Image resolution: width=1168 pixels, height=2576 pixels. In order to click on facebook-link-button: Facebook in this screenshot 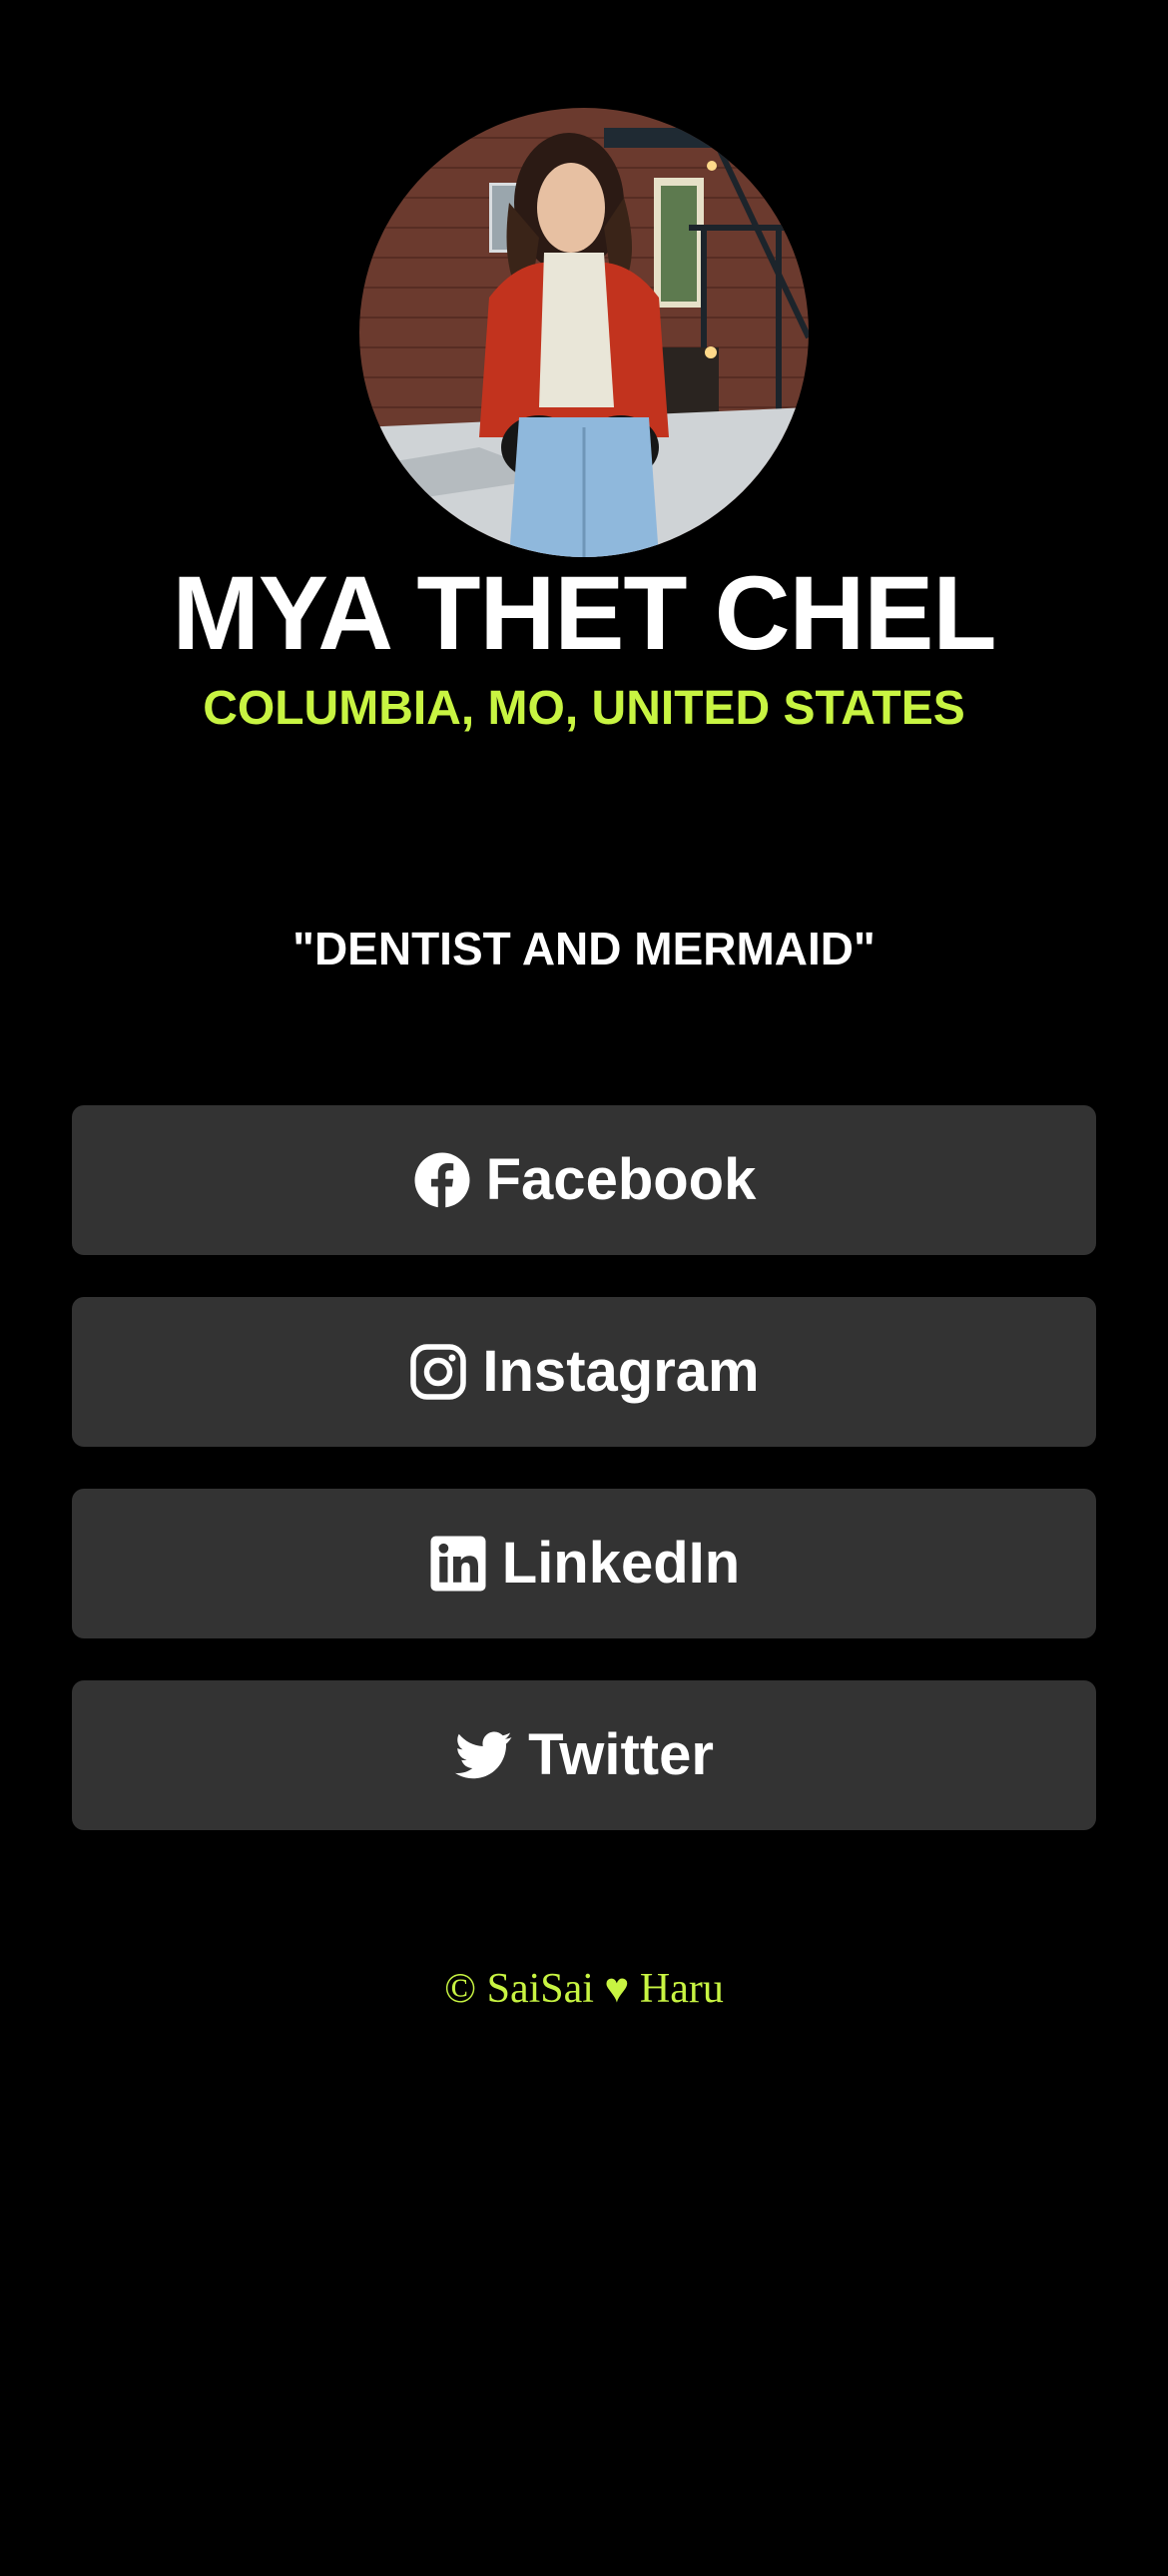, I will do `click(584, 1180)`.